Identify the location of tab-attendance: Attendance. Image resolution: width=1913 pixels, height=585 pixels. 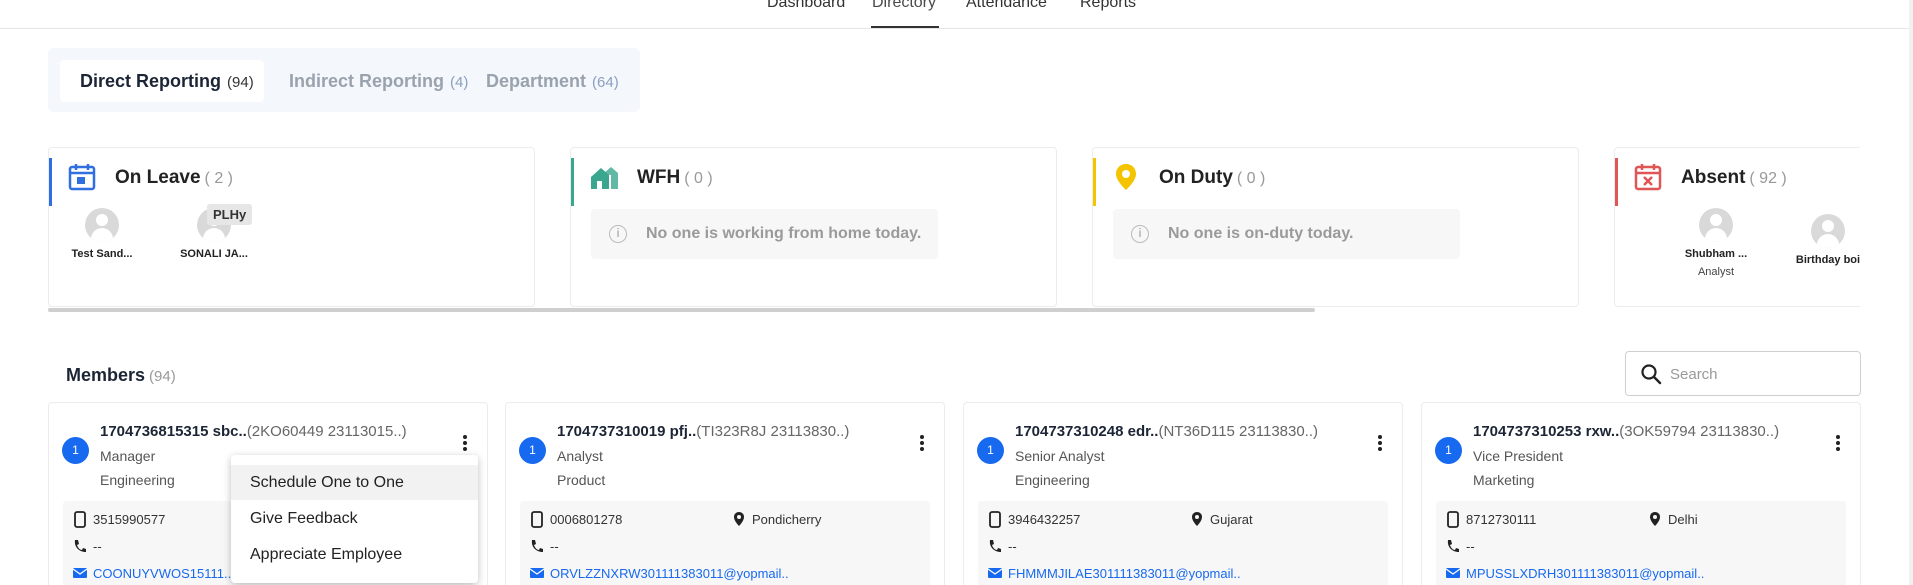
(1006, 14).